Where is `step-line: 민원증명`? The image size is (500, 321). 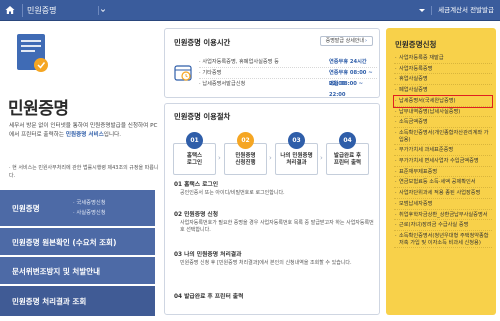
step-line: 민원증명 is located at coordinates (245, 156).